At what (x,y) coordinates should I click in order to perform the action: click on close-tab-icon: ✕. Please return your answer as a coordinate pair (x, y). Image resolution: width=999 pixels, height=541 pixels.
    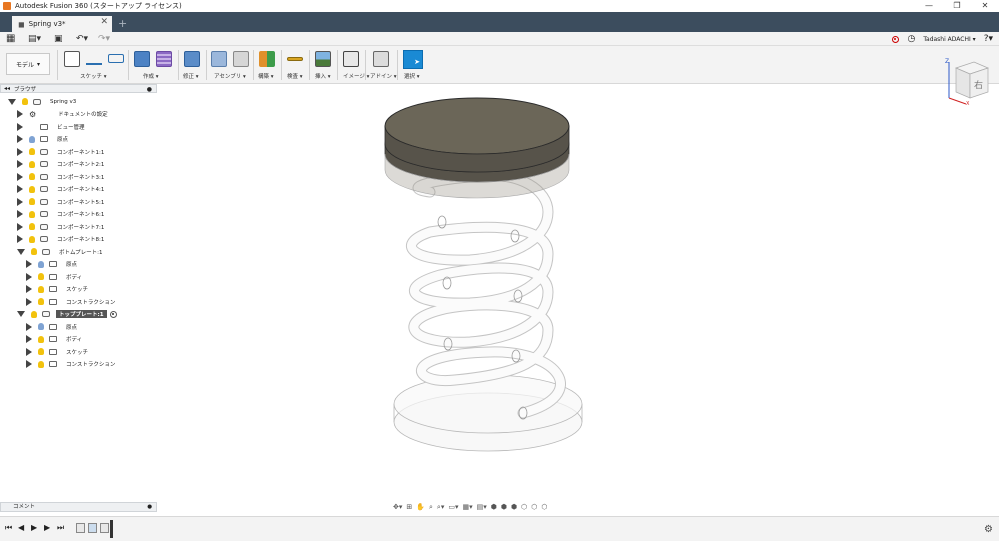
    Looking at the image, I should click on (104, 22).